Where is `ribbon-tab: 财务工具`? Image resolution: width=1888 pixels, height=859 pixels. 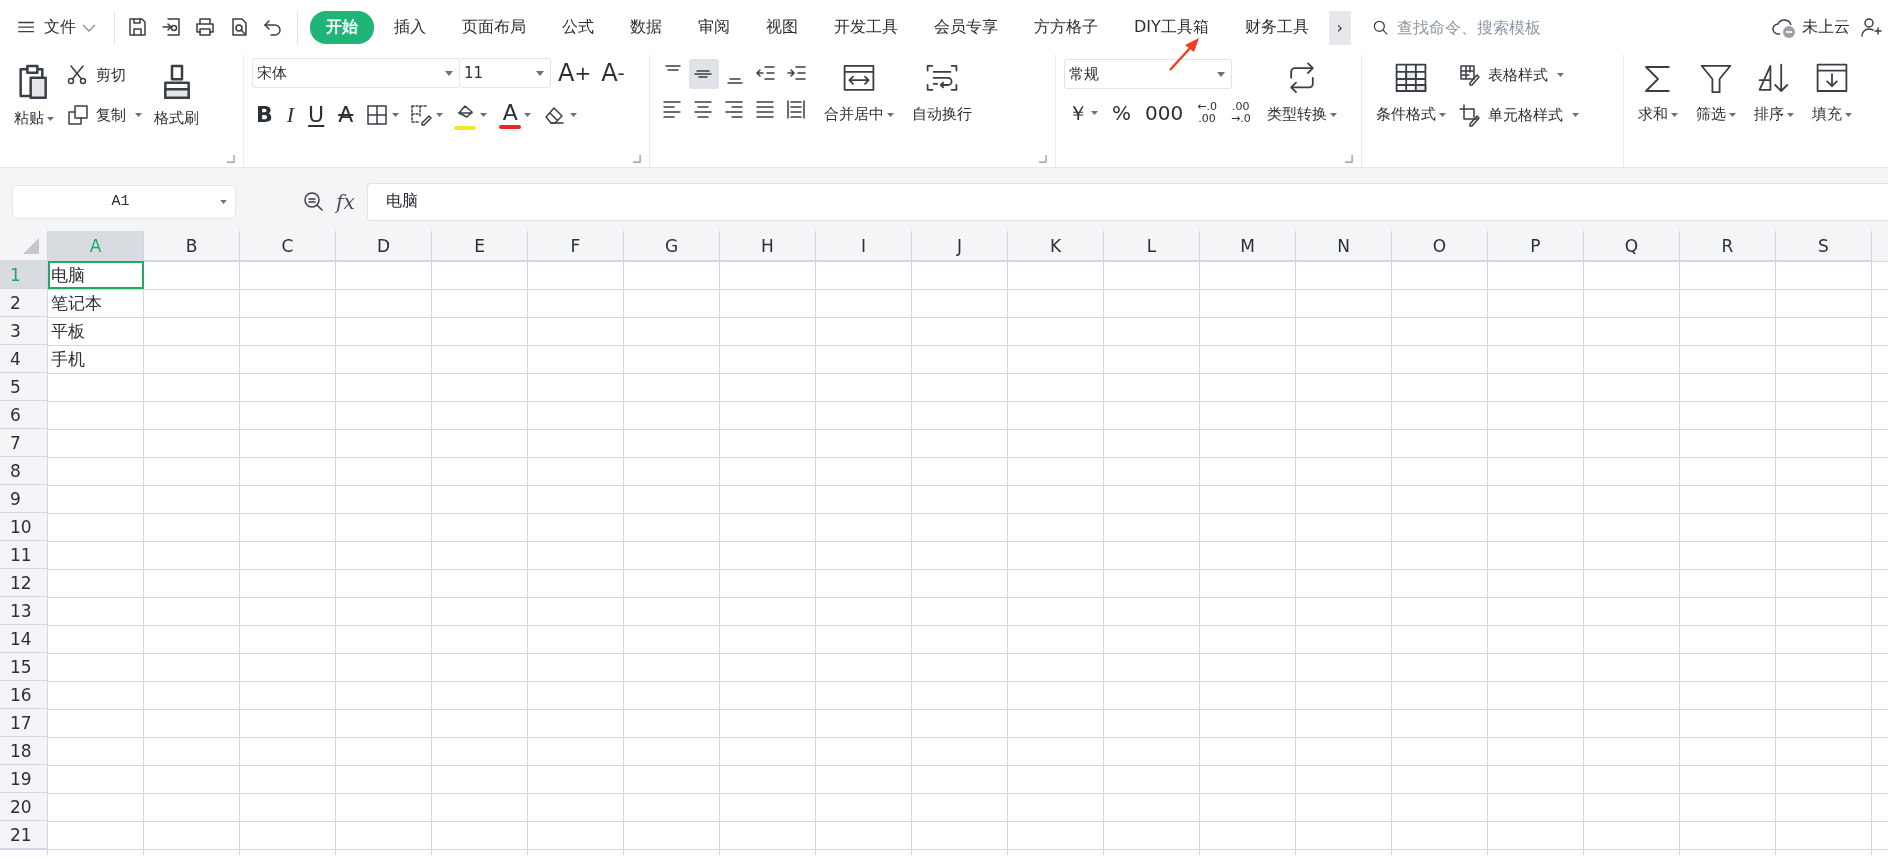 ribbon-tab: 财务工具 is located at coordinates (1276, 27).